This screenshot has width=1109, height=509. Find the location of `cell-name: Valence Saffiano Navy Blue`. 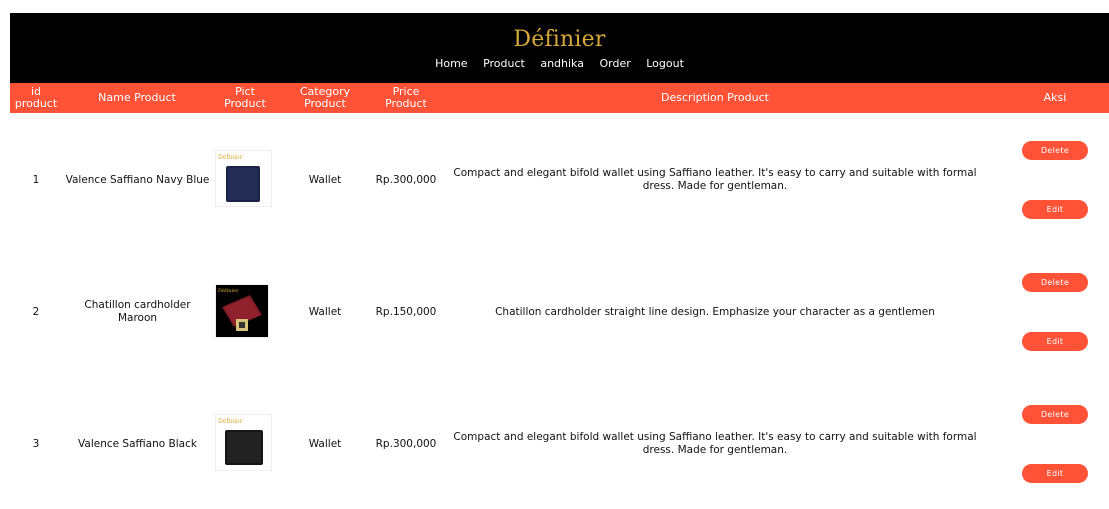

cell-name: Valence Saffiano Navy Blue is located at coordinates (137, 179).